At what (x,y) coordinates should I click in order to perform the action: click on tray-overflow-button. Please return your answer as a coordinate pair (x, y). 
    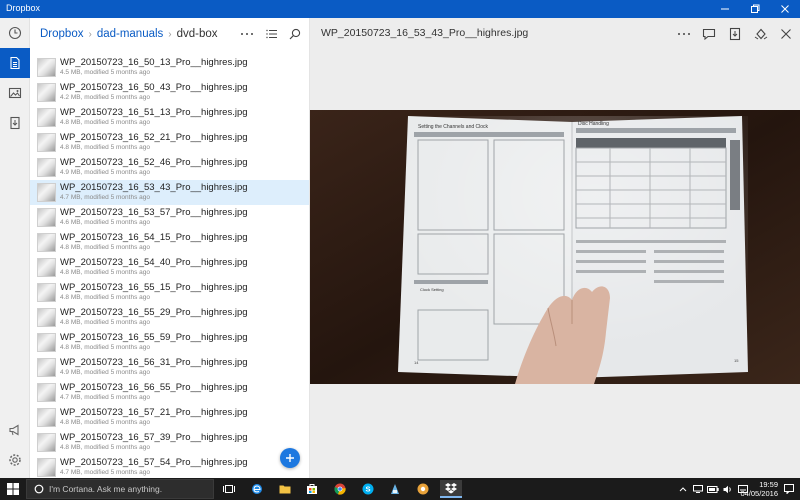
    Looking at the image, I should click on (683, 489).